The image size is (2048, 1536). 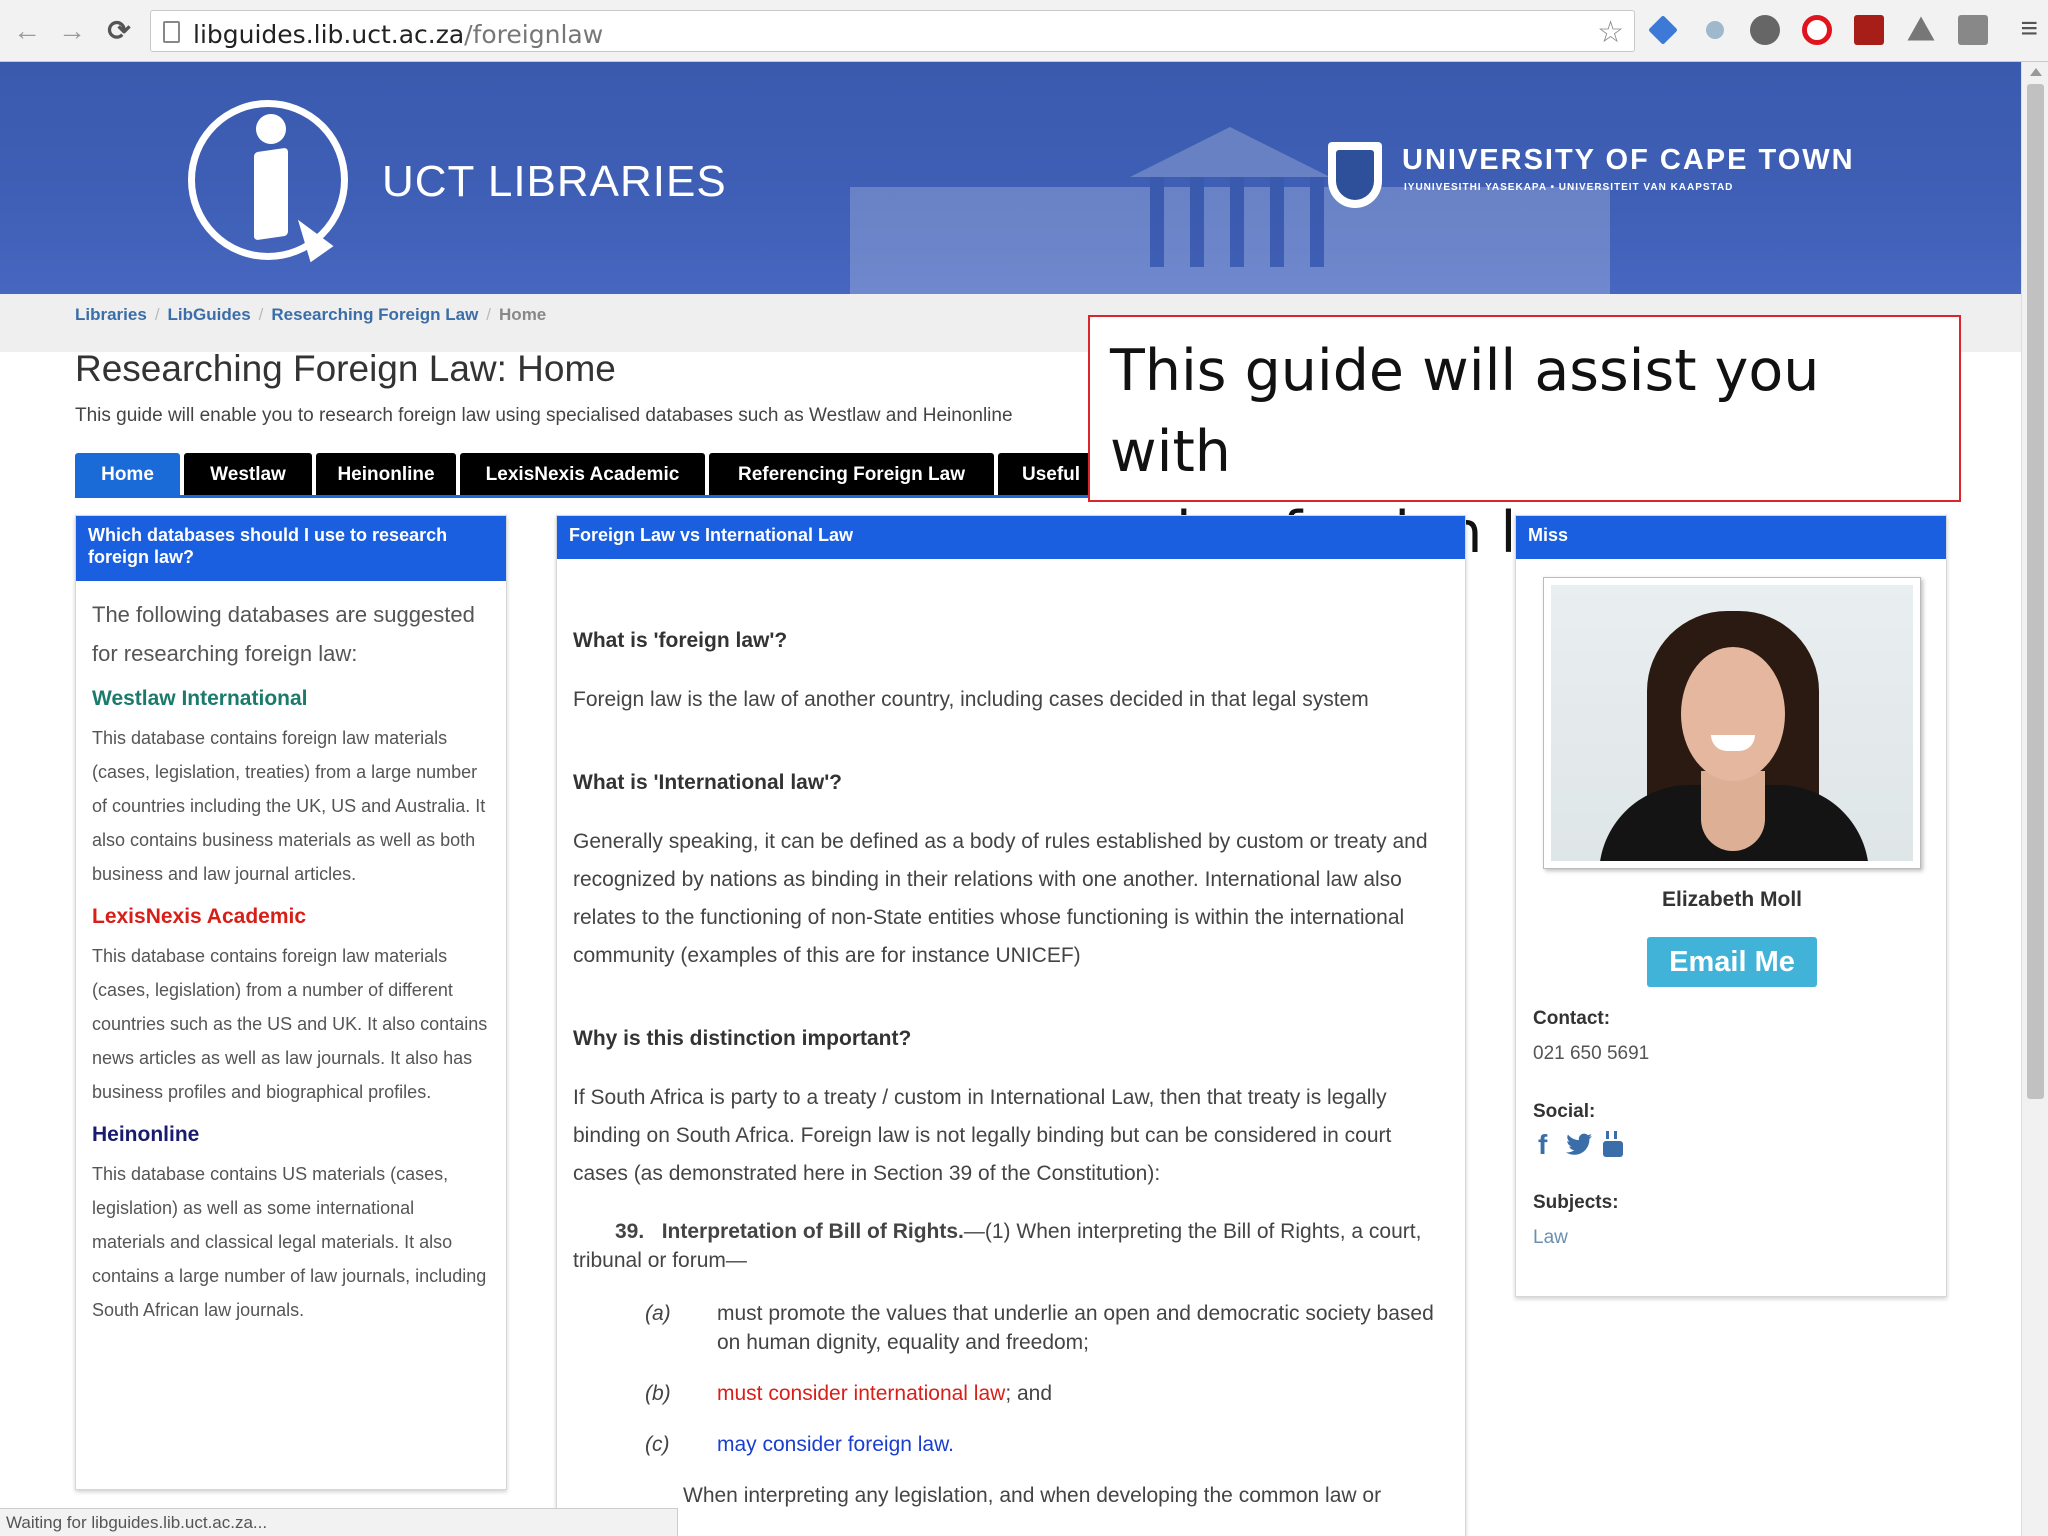 I want to click on clause-b: (b) must consider international law; and, so click(x=849, y=1393).